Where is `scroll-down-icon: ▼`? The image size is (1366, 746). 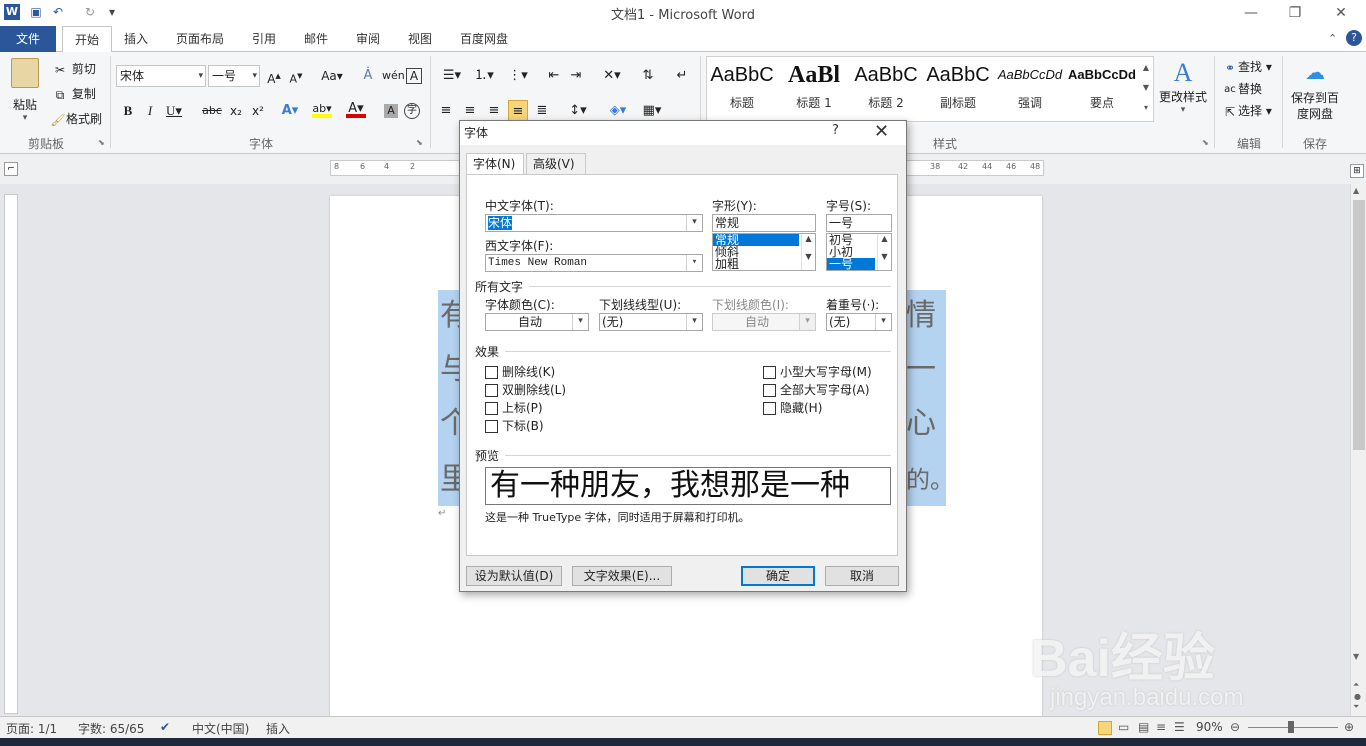 scroll-down-icon: ▼ is located at coordinates (1356, 656).